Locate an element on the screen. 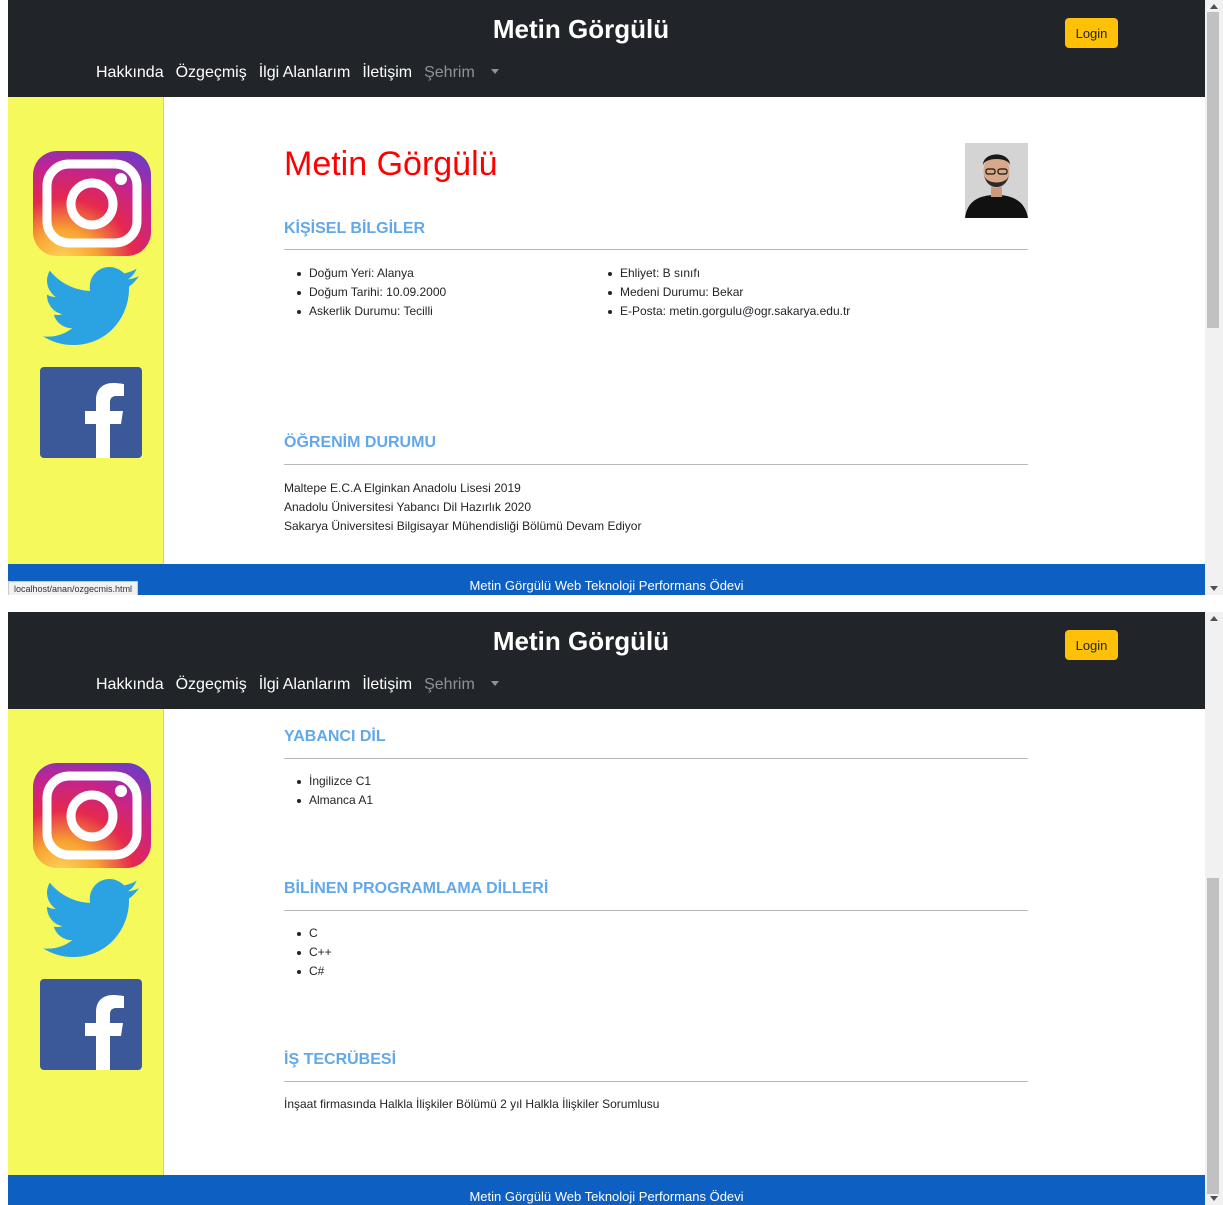 The image size is (1223, 1205). section-title-education: ÖĞRENİM DURUMU is located at coordinates (360, 442).